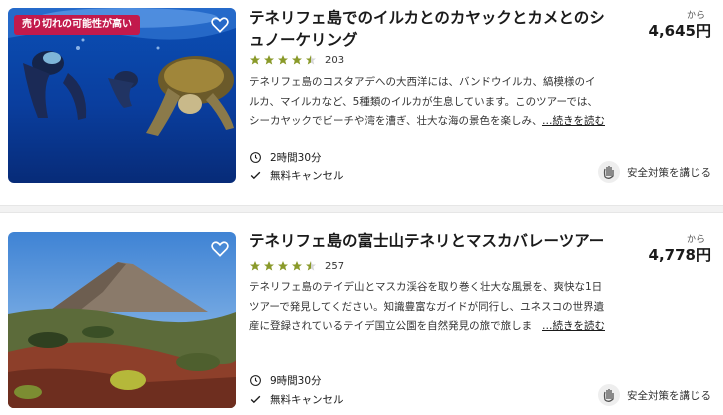  I want to click on rating-stars: 203, so click(296, 60).